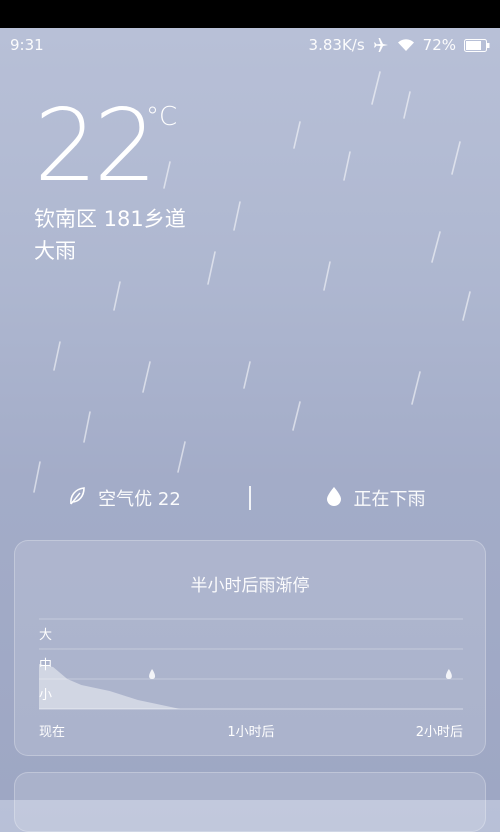  I want to click on level-label-1: 中, so click(45, 665).